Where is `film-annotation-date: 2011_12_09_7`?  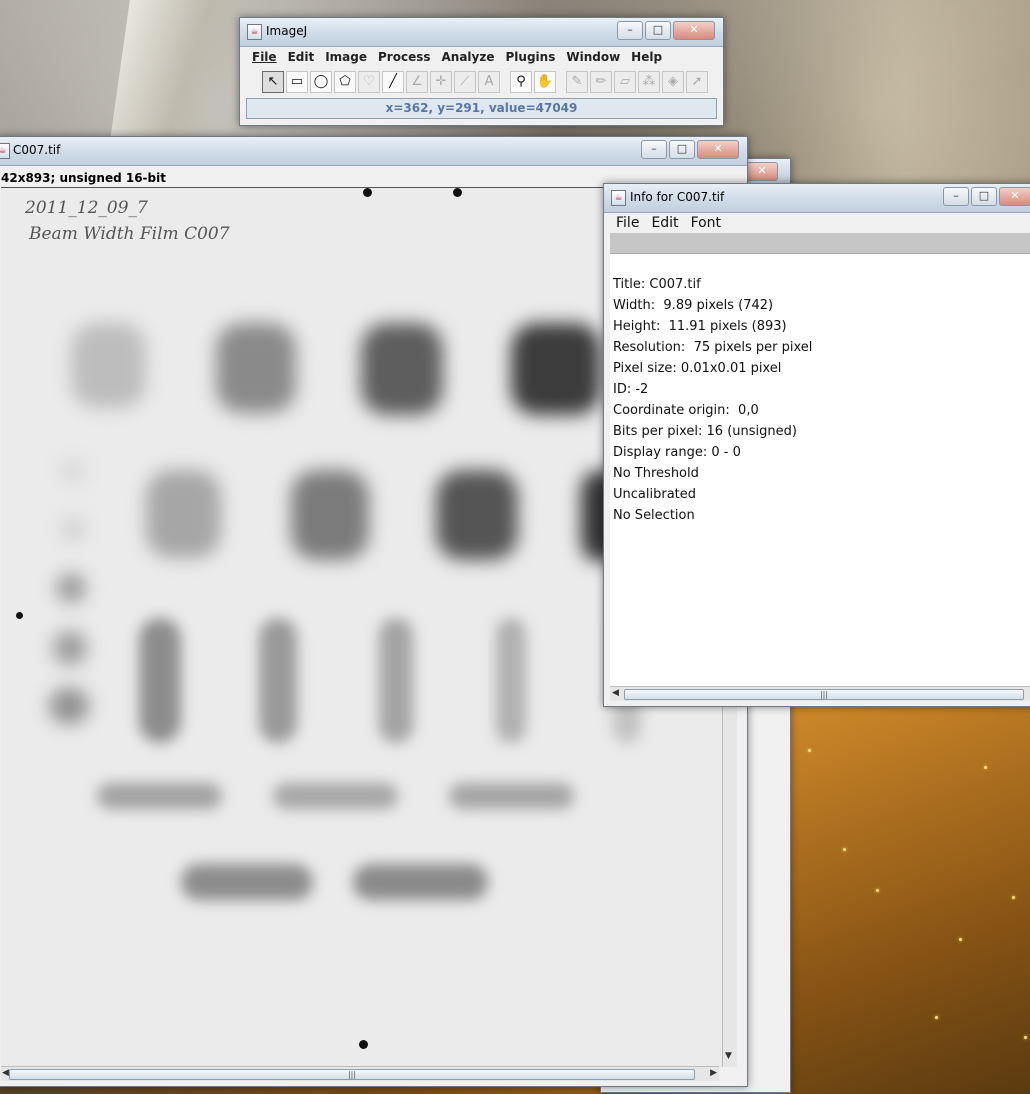 film-annotation-date: 2011_12_09_7 is located at coordinates (86, 208).